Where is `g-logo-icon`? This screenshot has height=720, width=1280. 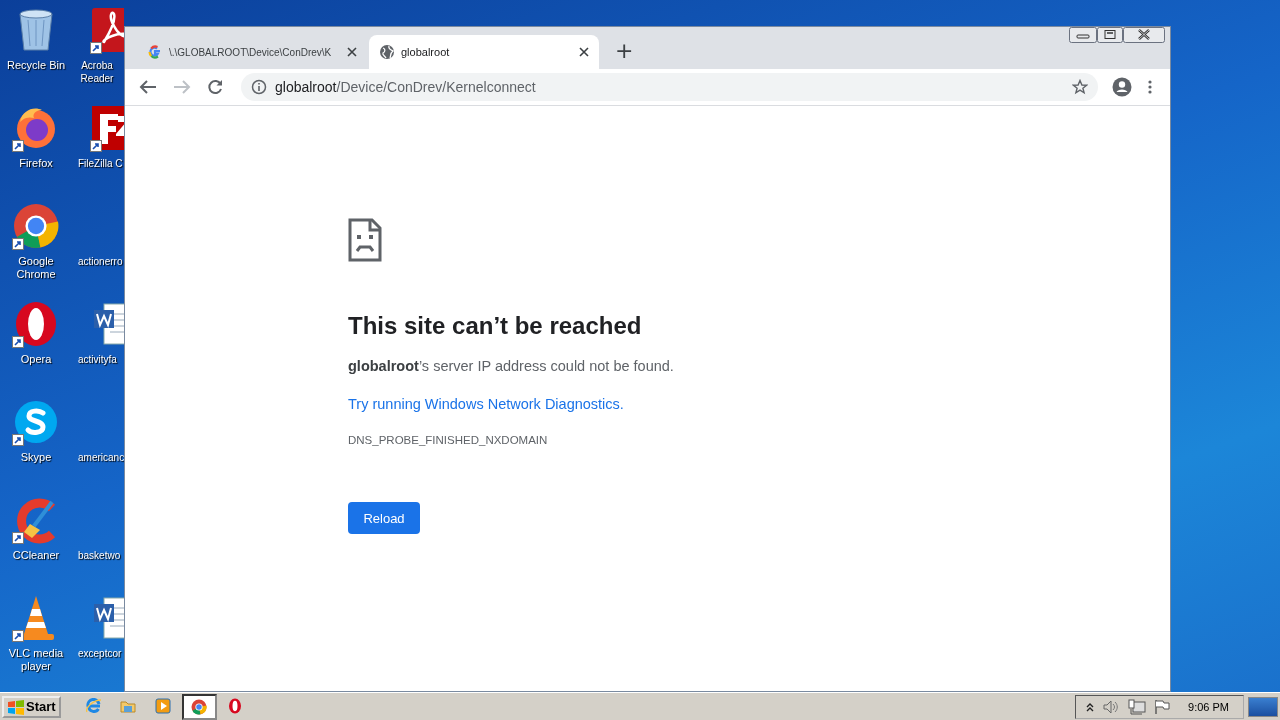 g-logo-icon is located at coordinates (155, 52).